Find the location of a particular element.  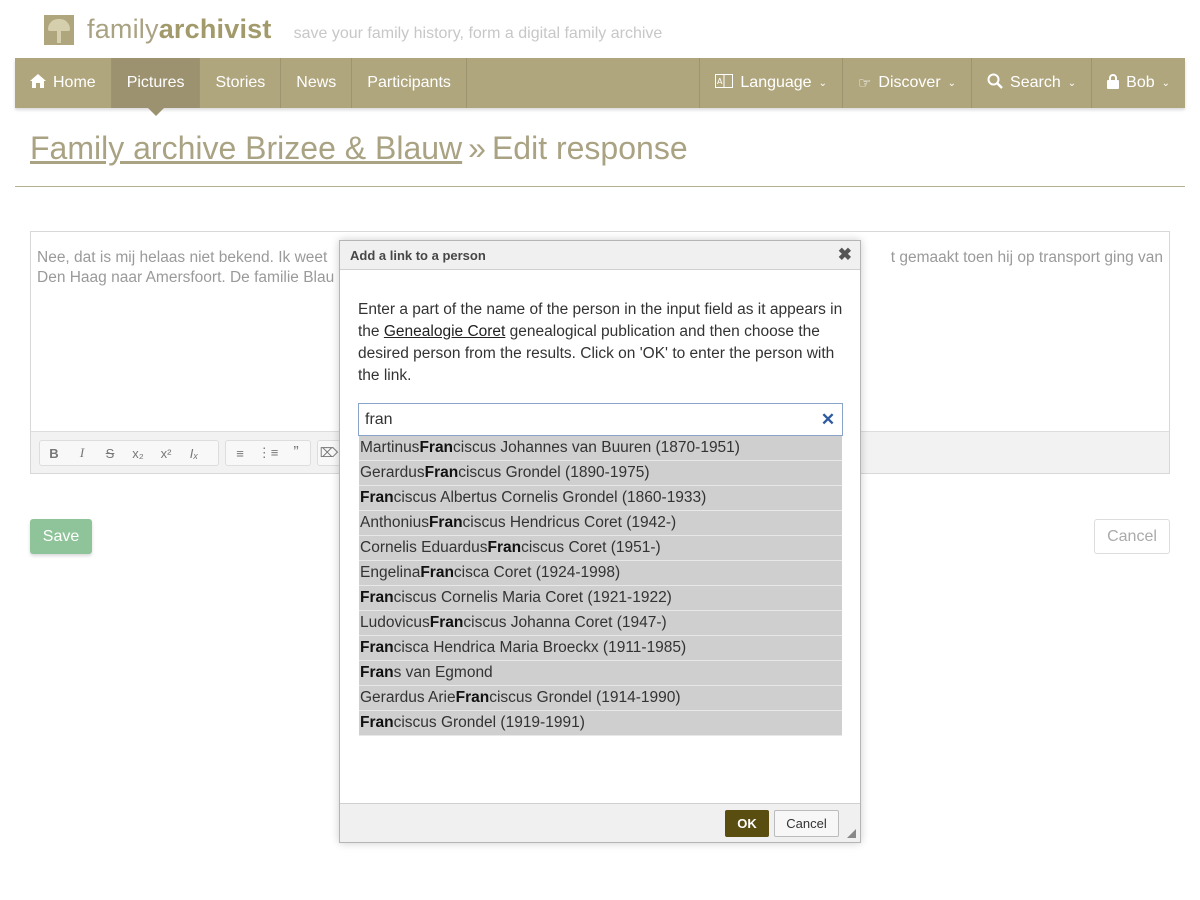

nav-language-label: Language is located at coordinates (776, 82).